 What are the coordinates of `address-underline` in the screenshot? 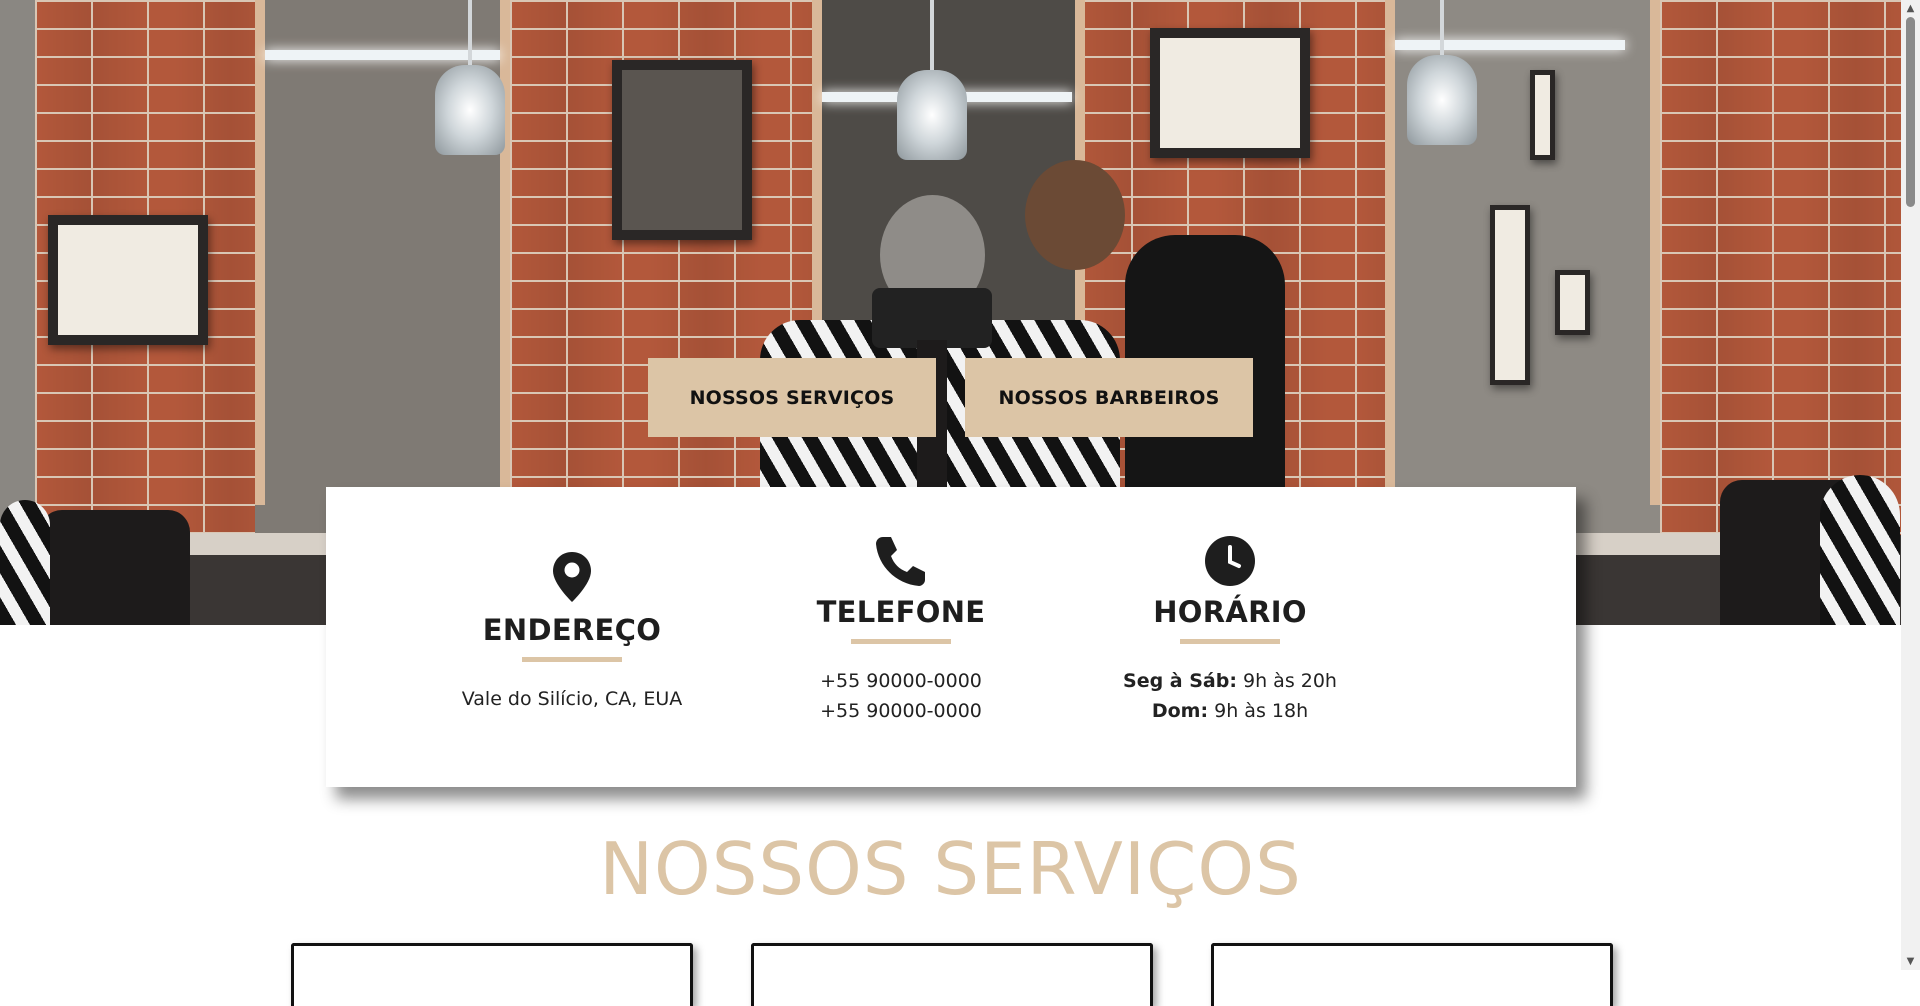 It's located at (572, 659).